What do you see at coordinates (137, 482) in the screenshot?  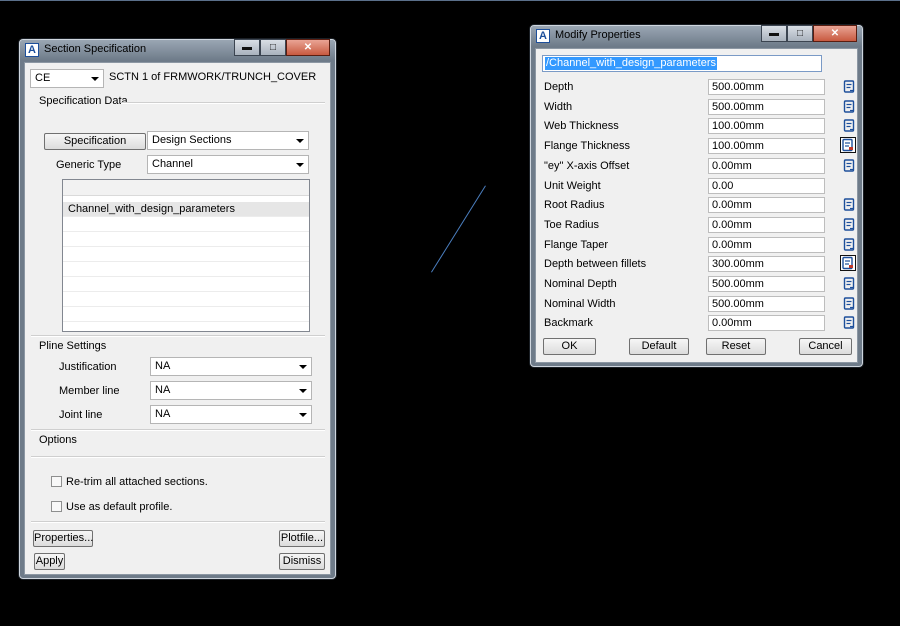 I see `retrim-label: Re-trim all attached sections.` at bounding box center [137, 482].